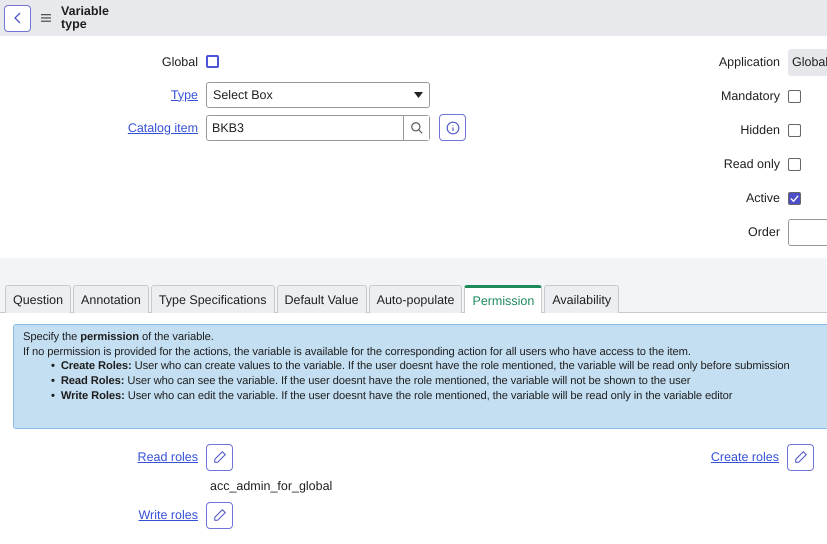 This screenshot has height=544, width=827. I want to click on roles-link: Write roles, so click(109, 515).